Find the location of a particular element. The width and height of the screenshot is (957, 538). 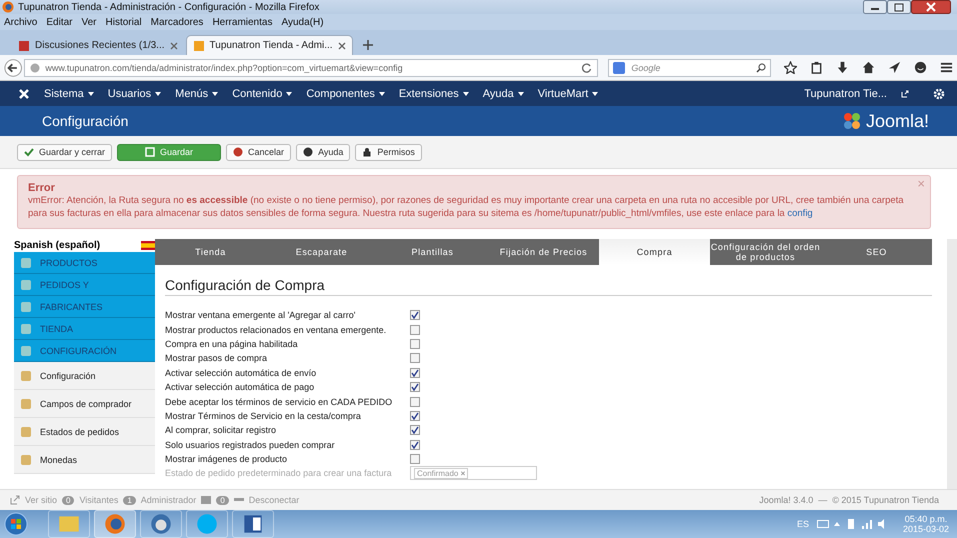

nav-menu-item: Sistema is located at coordinates (64, 94).